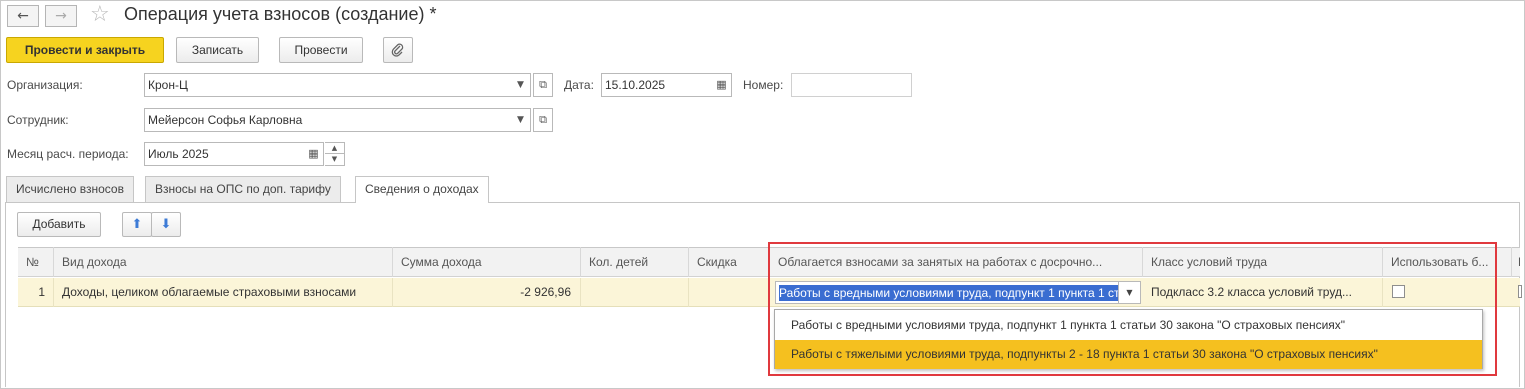 Image resolution: width=1525 pixels, height=389 pixels. What do you see at coordinates (45, 85) in the screenshot?
I see `organization-label: Организация:` at bounding box center [45, 85].